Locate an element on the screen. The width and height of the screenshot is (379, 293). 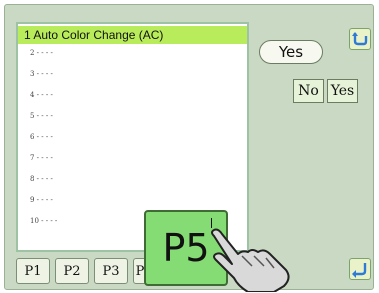
list-item: 5 - - - - is located at coordinates (132, 116).